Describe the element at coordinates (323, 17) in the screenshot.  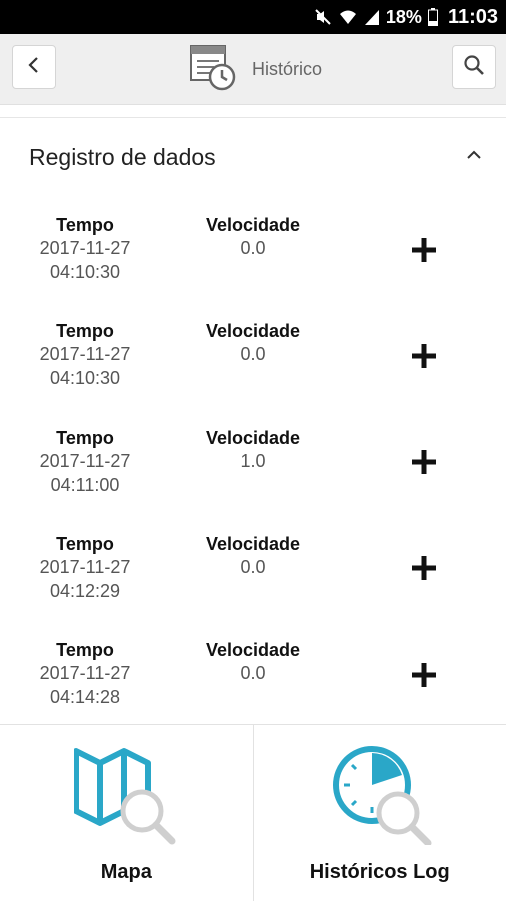
I see `mute-icon` at that location.